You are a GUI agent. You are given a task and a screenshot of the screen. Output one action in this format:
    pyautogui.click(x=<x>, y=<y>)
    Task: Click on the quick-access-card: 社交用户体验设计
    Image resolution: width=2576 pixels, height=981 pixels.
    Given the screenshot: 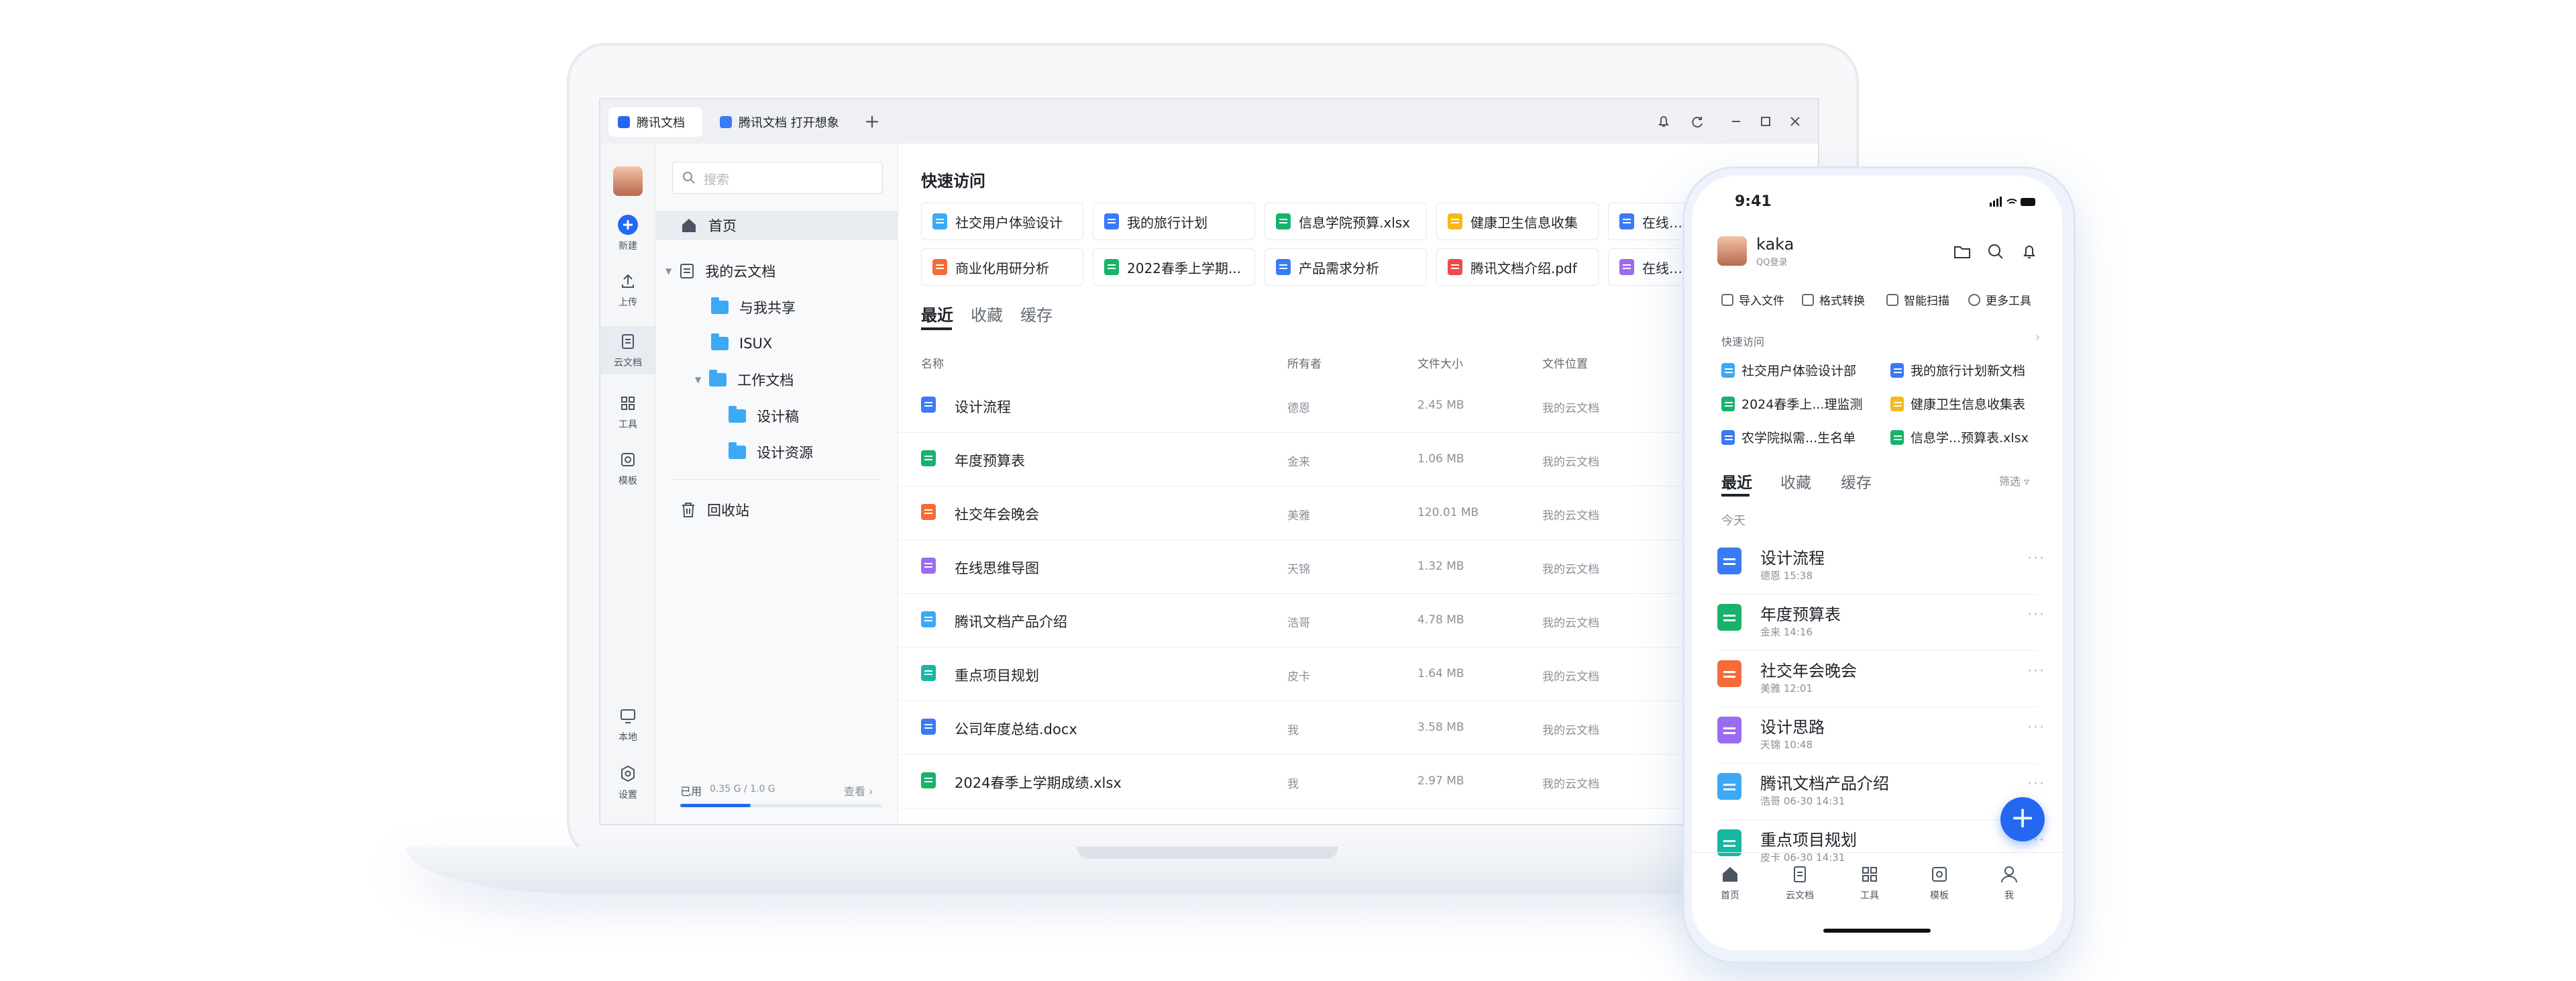 What is the action you would take?
    pyautogui.click(x=1002, y=221)
    